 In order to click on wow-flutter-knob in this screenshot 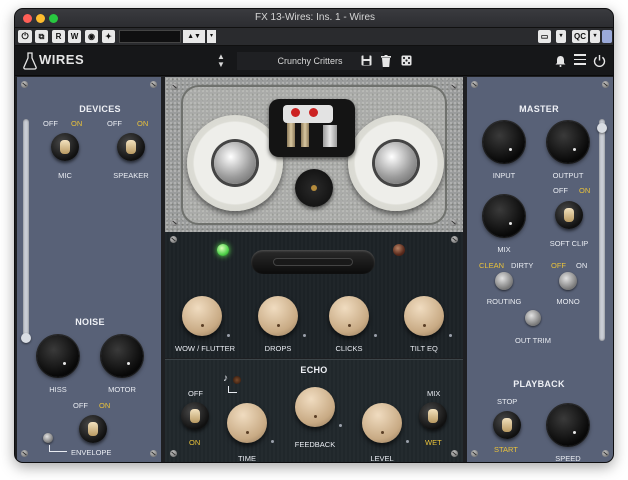, I will do `click(202, 316)`.